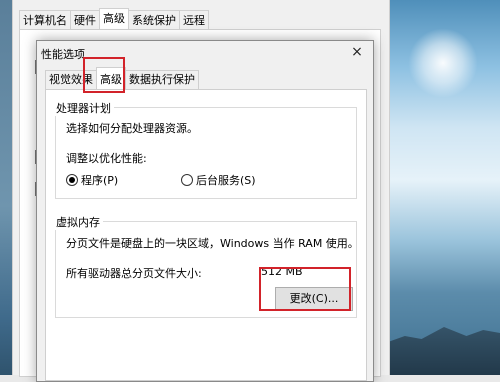 The width and height of the screenshot is (500, 382). Describe the element at coordinates (162, 79) in the screenshot. I see `tab-data-execution-prevention: 数据执行保护` at that location.